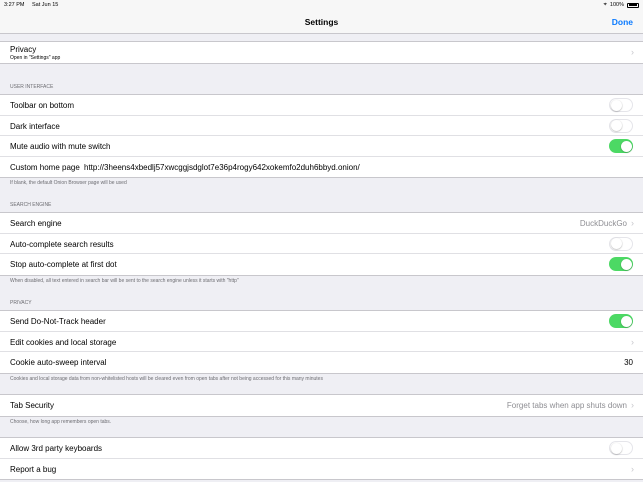  Describe the element at coordinates (321, 362) in the screenshot. I see `sweep-row: Cookie auto-sweep interval 30` at that location.